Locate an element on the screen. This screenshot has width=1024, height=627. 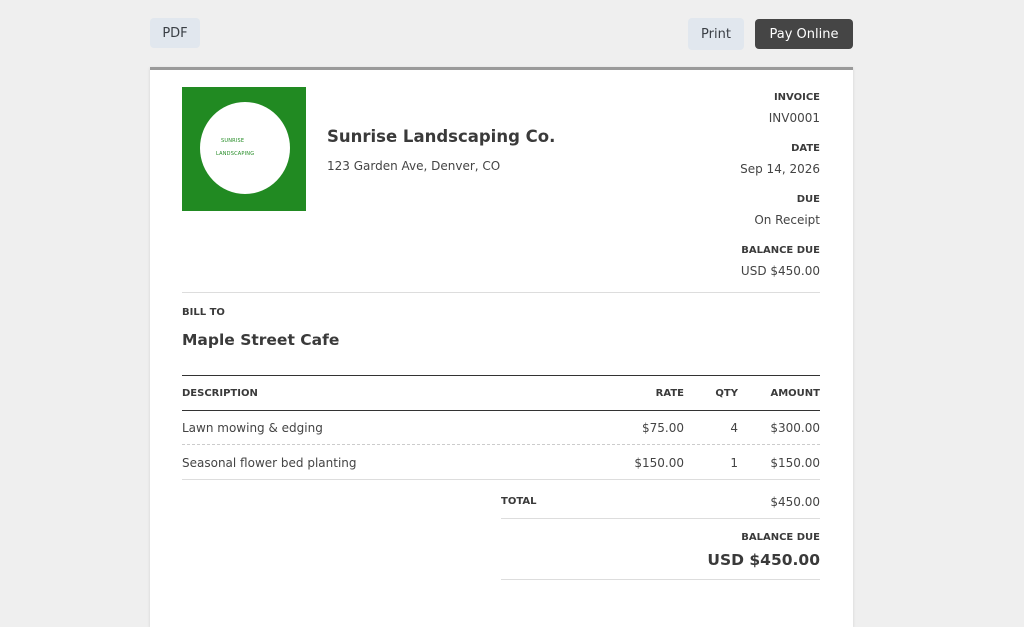
row1-qty: 4 is located at coordinates (734, 428).